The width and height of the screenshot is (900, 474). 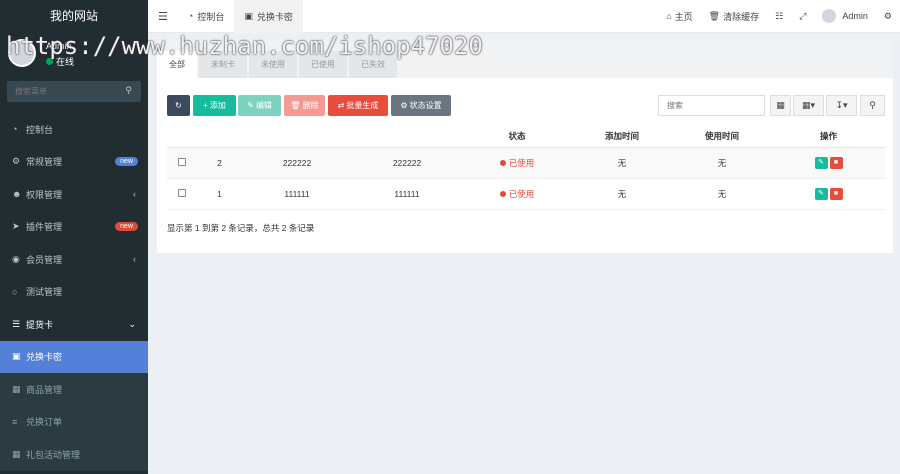 I want to click on cell-add-time: 无, so click(x=622, y=194).